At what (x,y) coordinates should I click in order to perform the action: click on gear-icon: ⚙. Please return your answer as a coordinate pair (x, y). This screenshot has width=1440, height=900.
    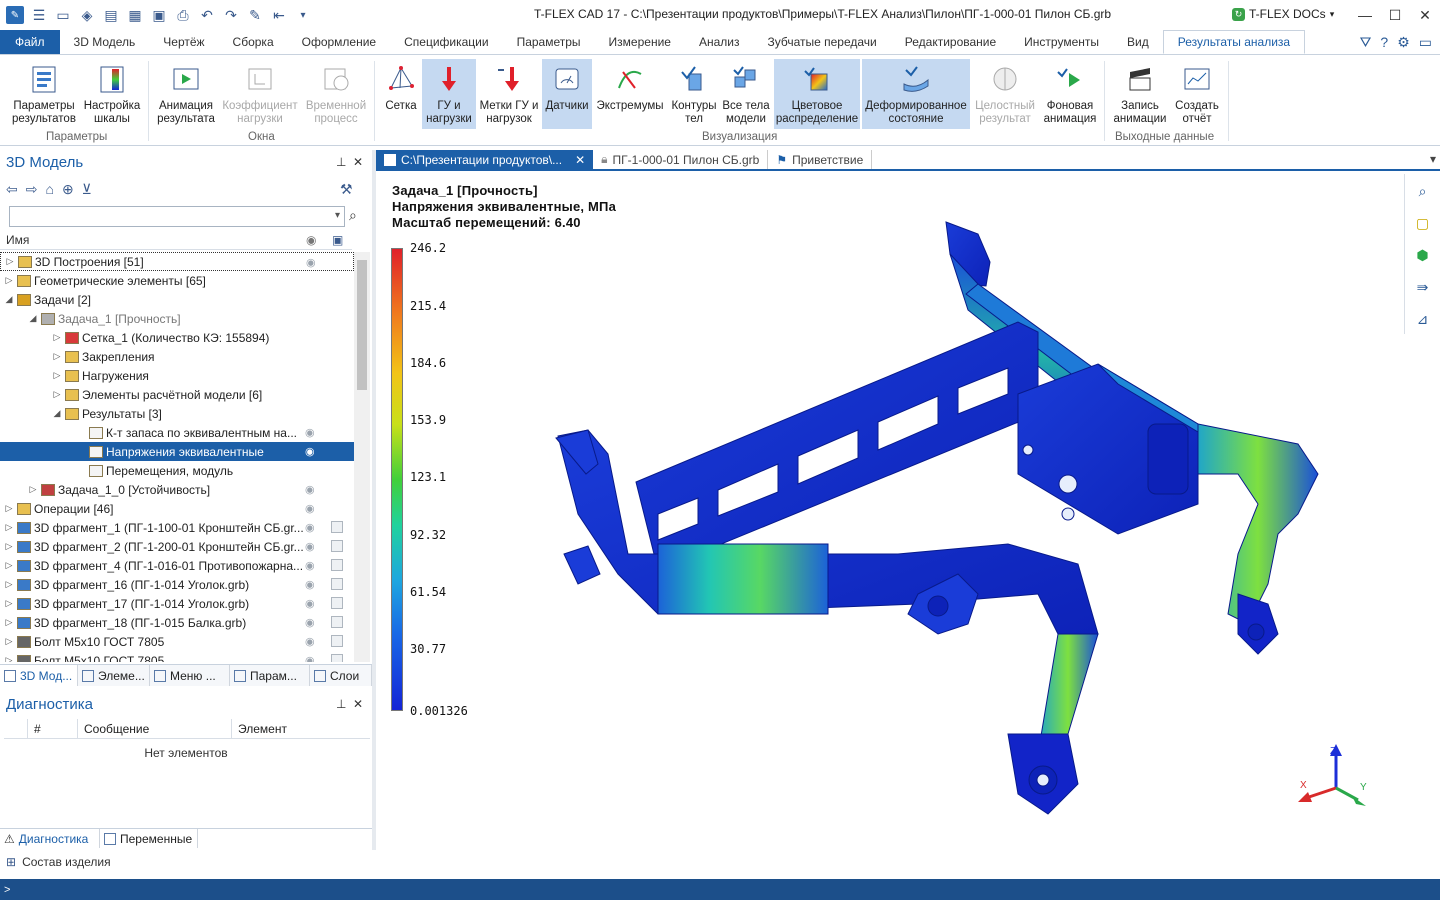
    Looking at the image, I should click on (1403, 42).